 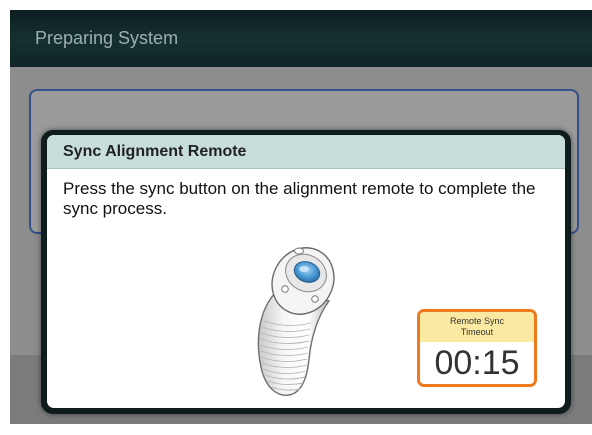 What do you see at coordinates (107, 38) in the screenshot?
I see `window-title: Preparing System` at bounding box center [107, 38].